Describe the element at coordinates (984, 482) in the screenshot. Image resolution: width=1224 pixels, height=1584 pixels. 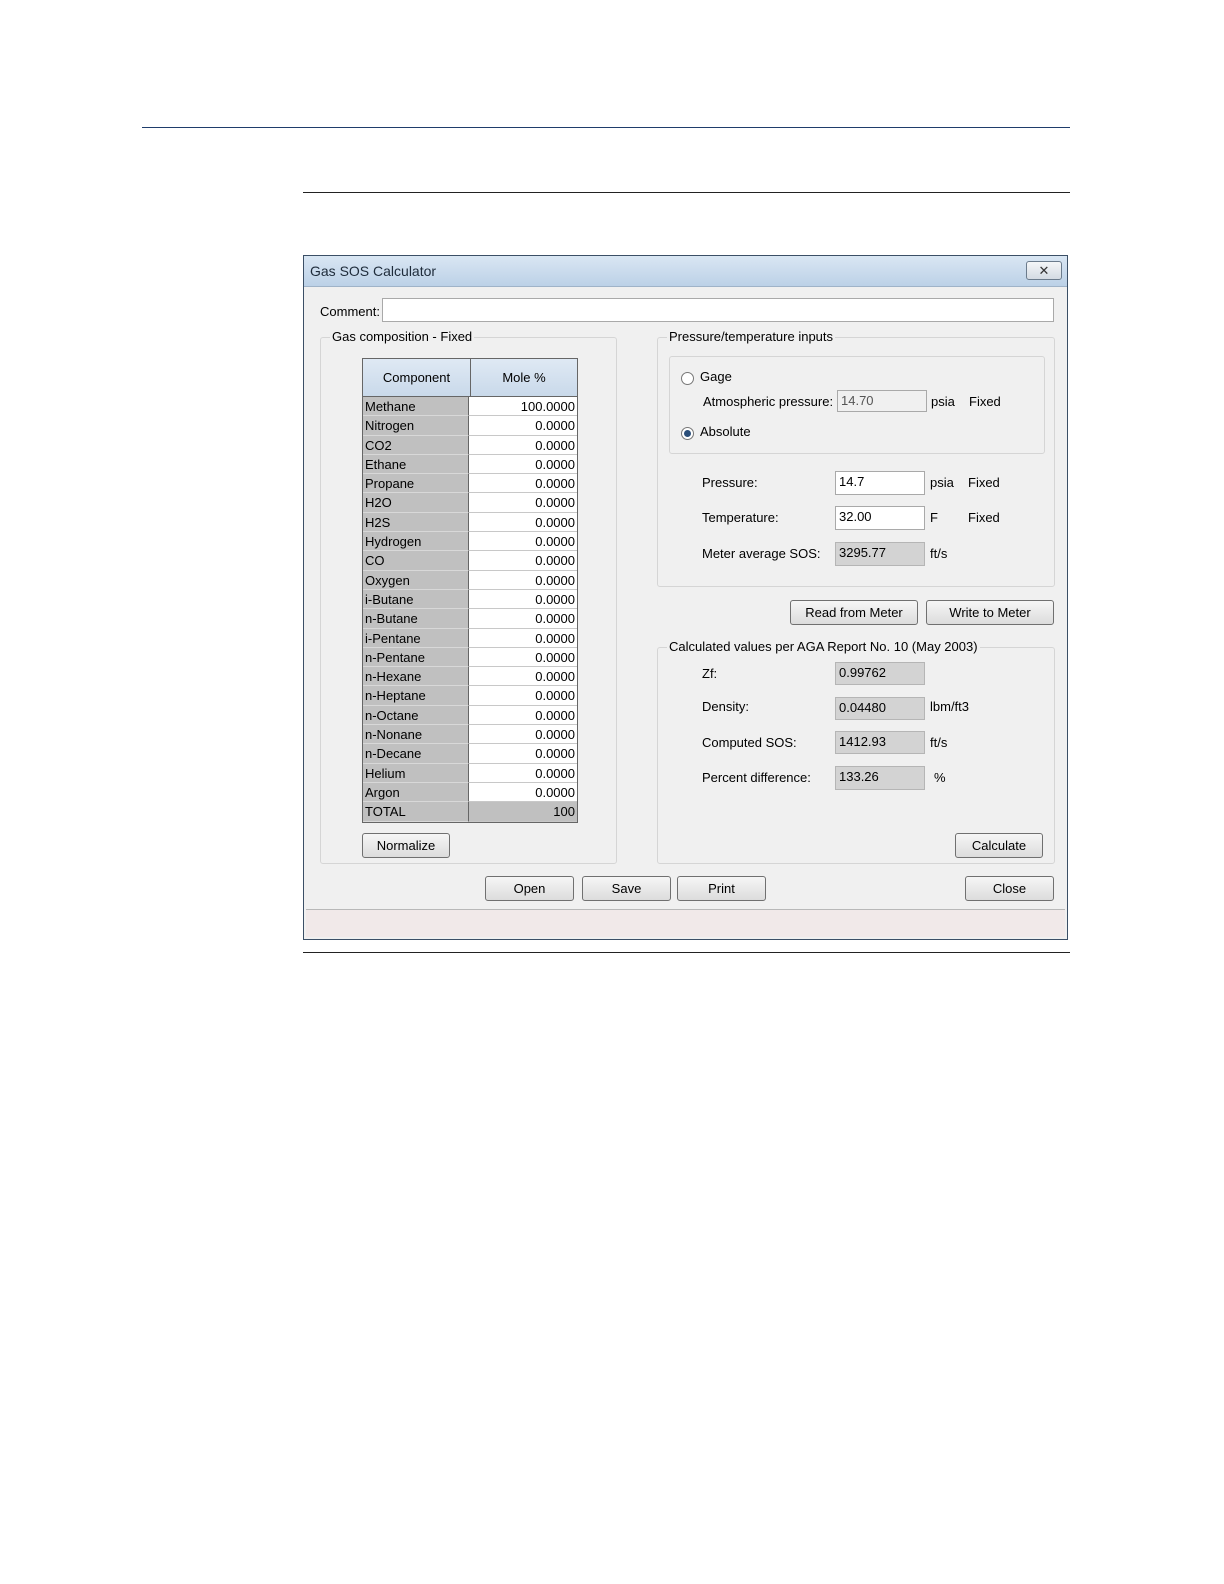
I see `pressure-mode: Fixed` at that location.